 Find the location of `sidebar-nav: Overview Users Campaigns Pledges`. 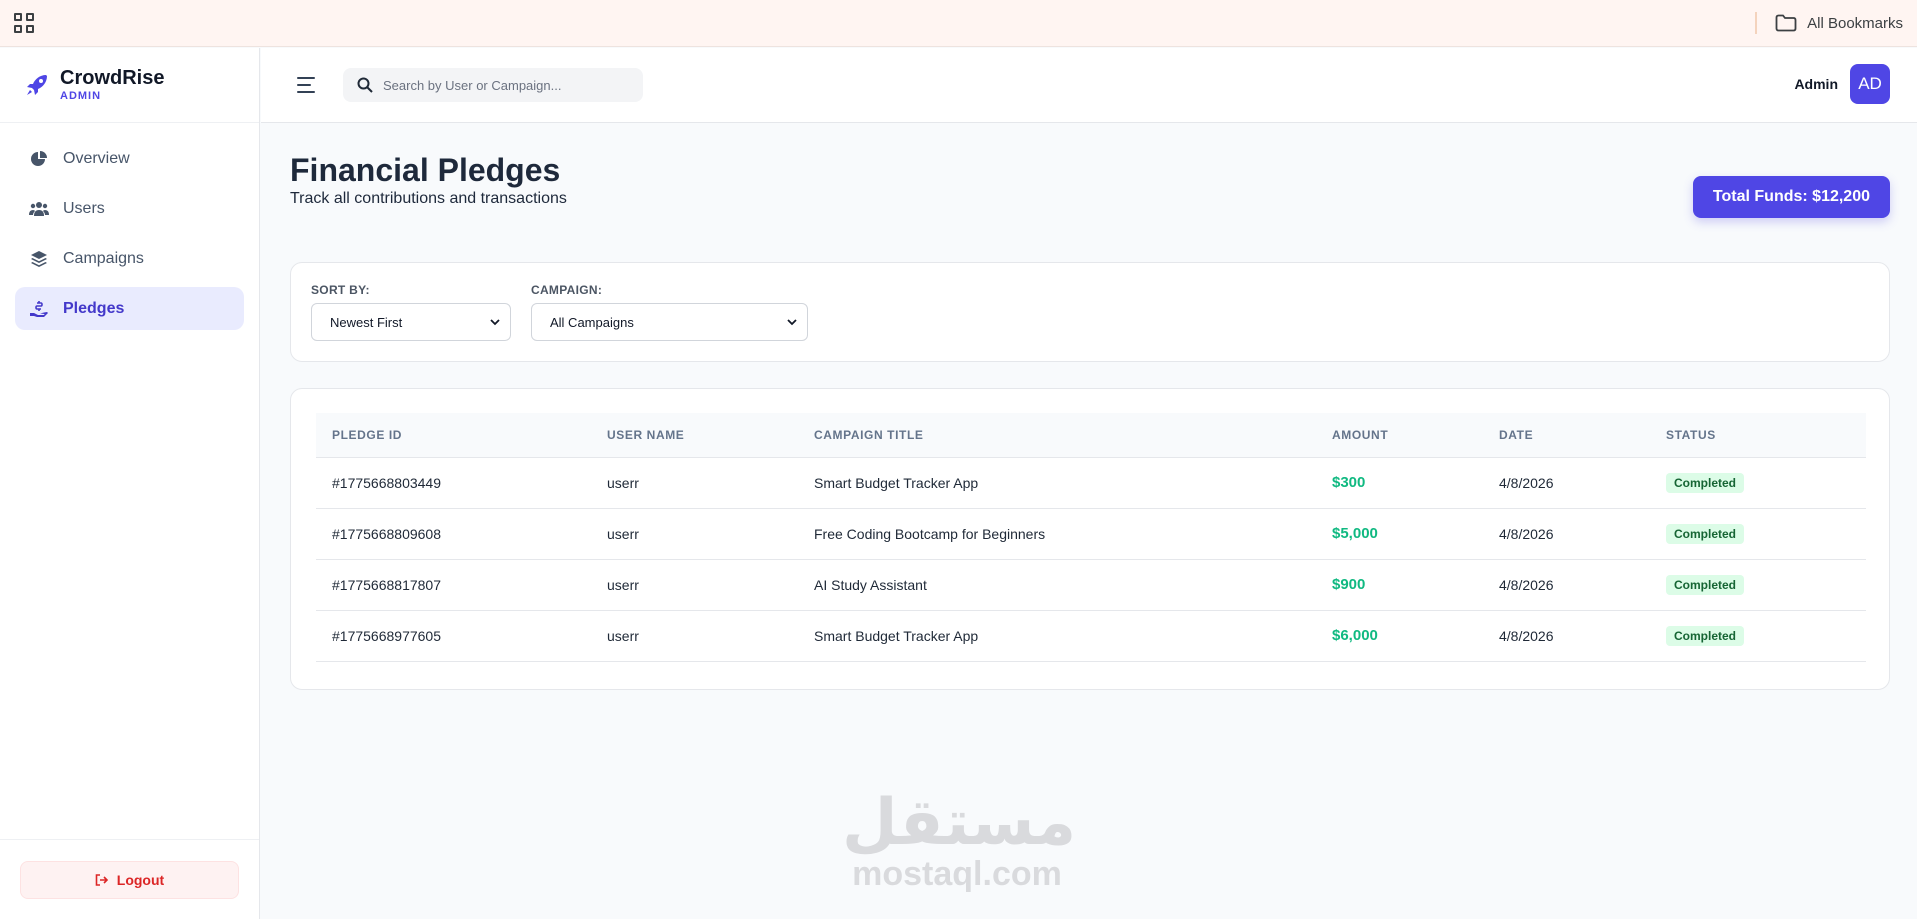

sidebar-nav: Overview Users Campaigns Pledges is located at coordinates (129, 237).